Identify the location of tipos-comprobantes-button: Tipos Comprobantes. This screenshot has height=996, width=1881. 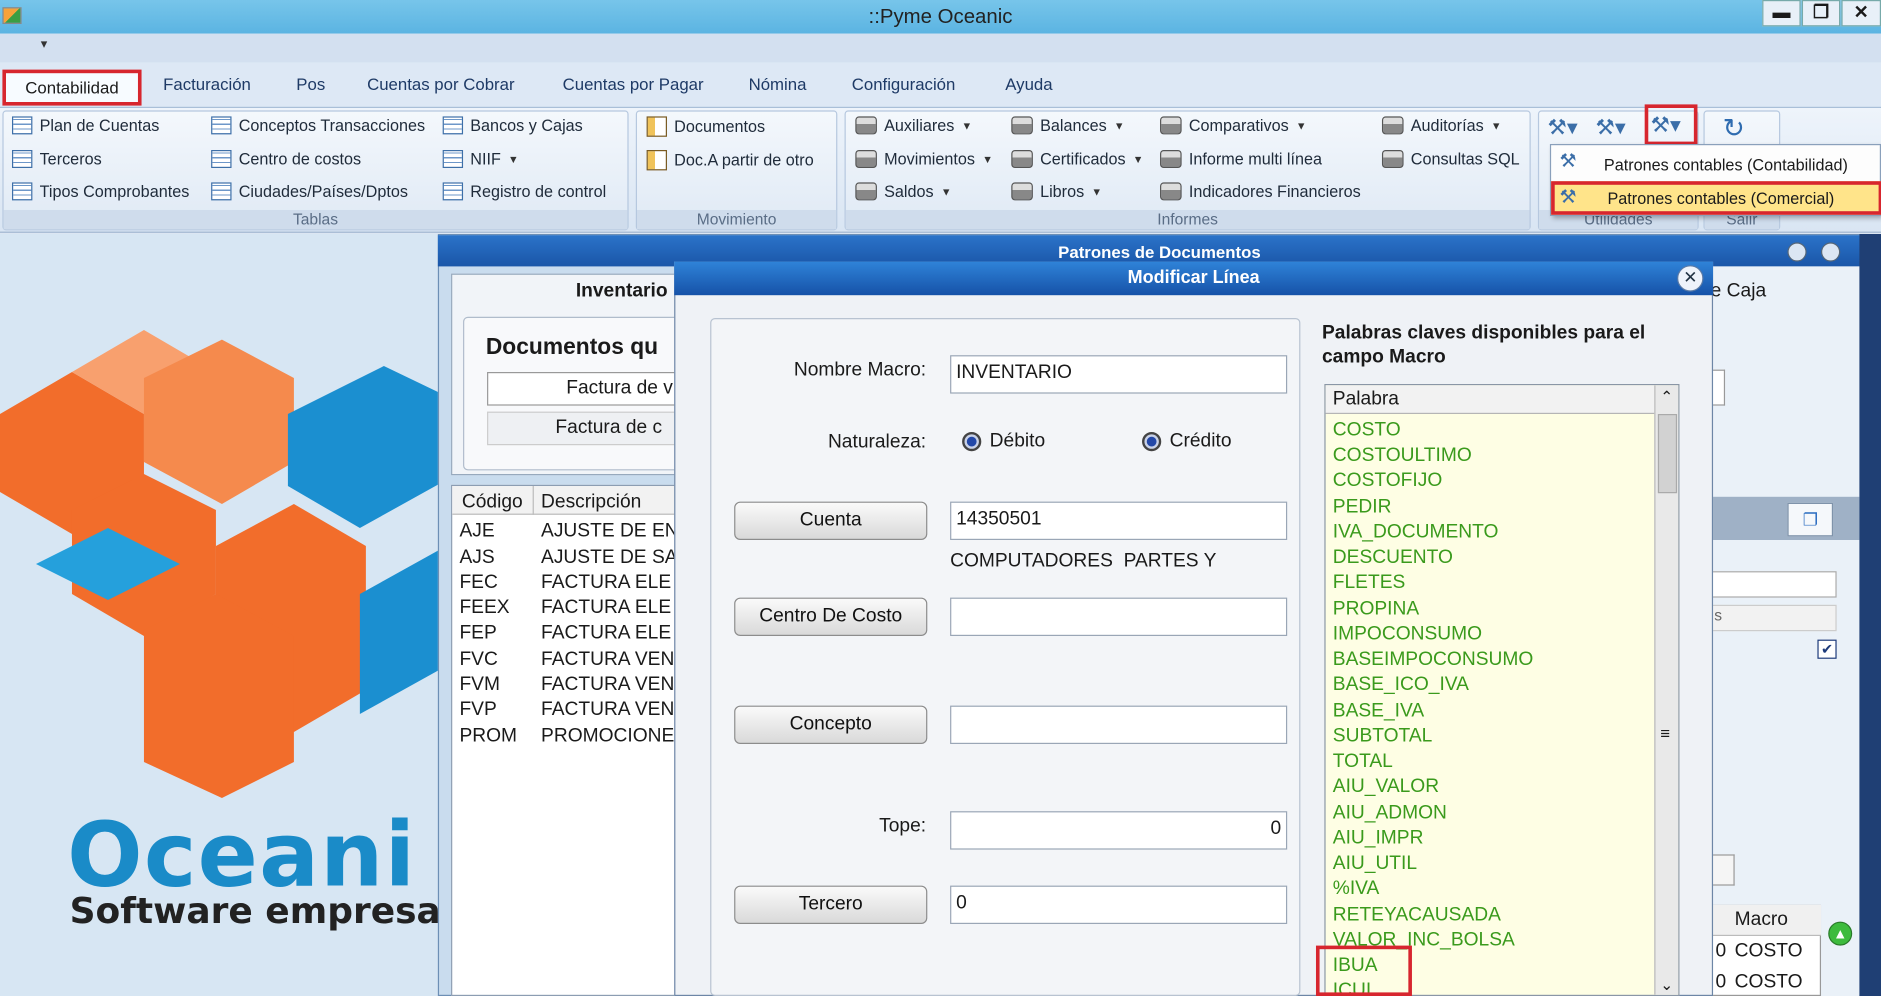
(100, 191).